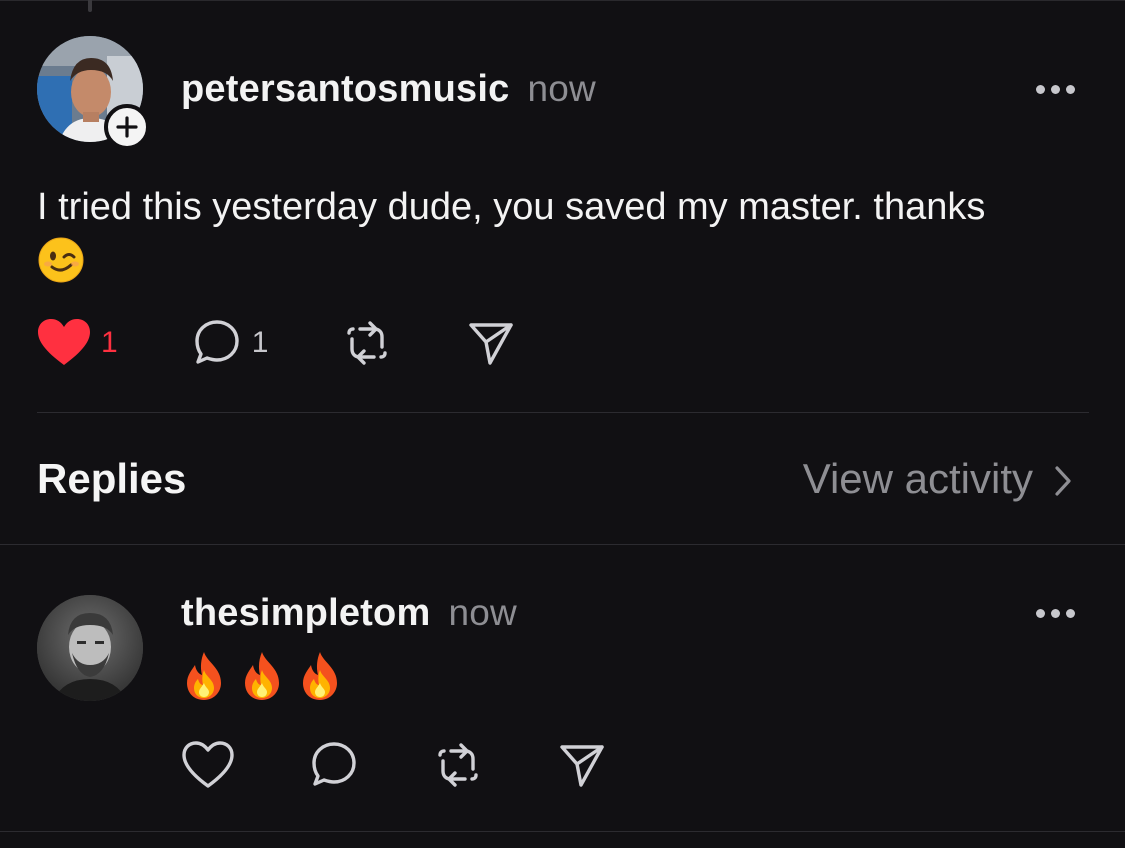 The height and width of the screenshot is (848, 1125). I want to click on view-activity-link: View activity, so click(938, 479).